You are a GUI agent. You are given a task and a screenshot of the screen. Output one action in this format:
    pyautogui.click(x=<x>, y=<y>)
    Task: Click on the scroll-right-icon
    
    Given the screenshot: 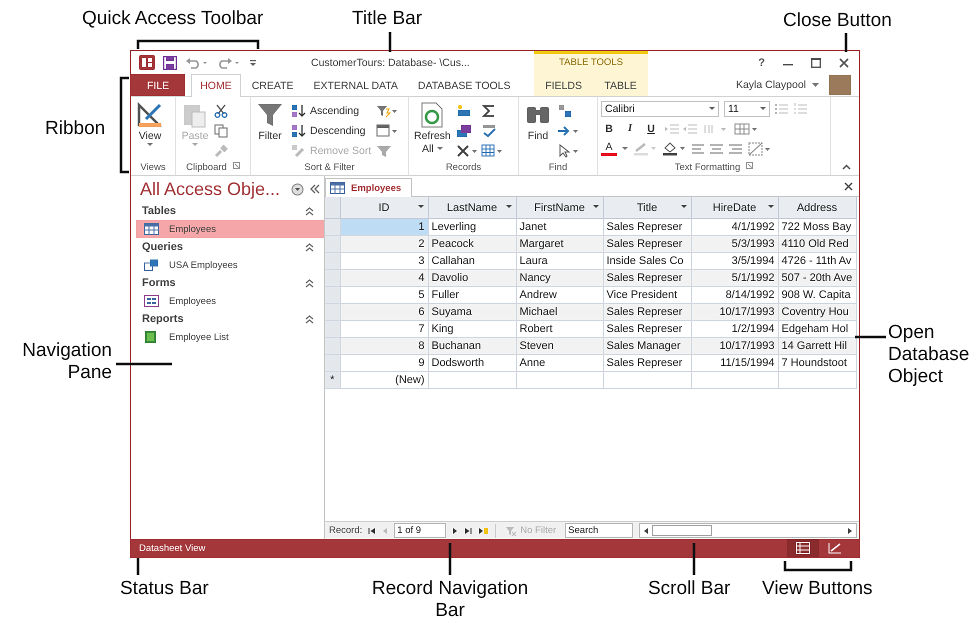 What is the action you would take?
    pyautogui.click(x=850, y=530)
    